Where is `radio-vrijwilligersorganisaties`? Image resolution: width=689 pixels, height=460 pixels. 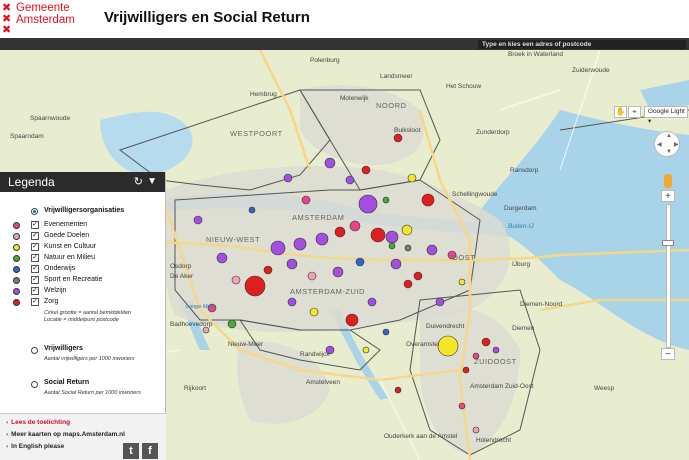
radio-vrijwilligersorganisaties is located at coordinates (34, 211).